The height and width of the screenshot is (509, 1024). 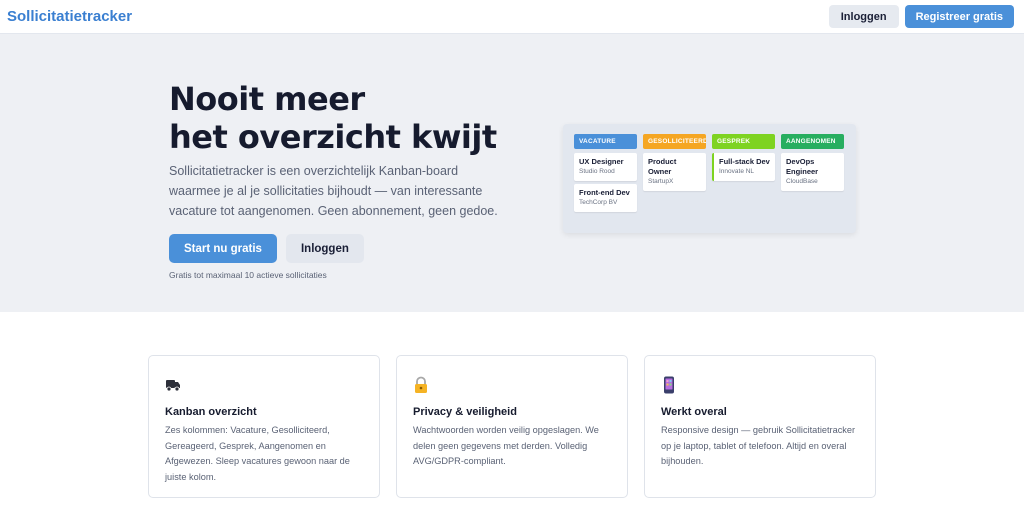 What do you see at coordinates (812, 141) in the screenshot?
I see `kanban-column-header: AANGENOMEN` at bounding box center [812, 141].